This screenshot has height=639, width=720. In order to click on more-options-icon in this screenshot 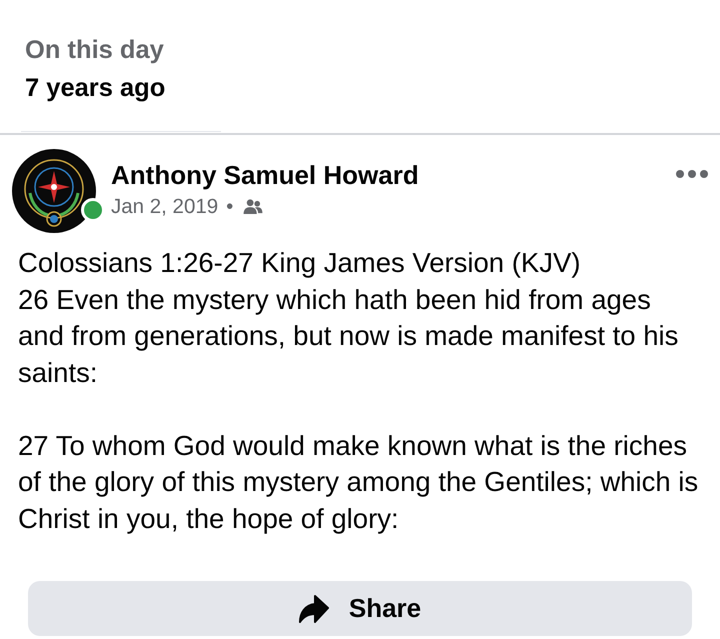, I will do `click(692, 174)`.